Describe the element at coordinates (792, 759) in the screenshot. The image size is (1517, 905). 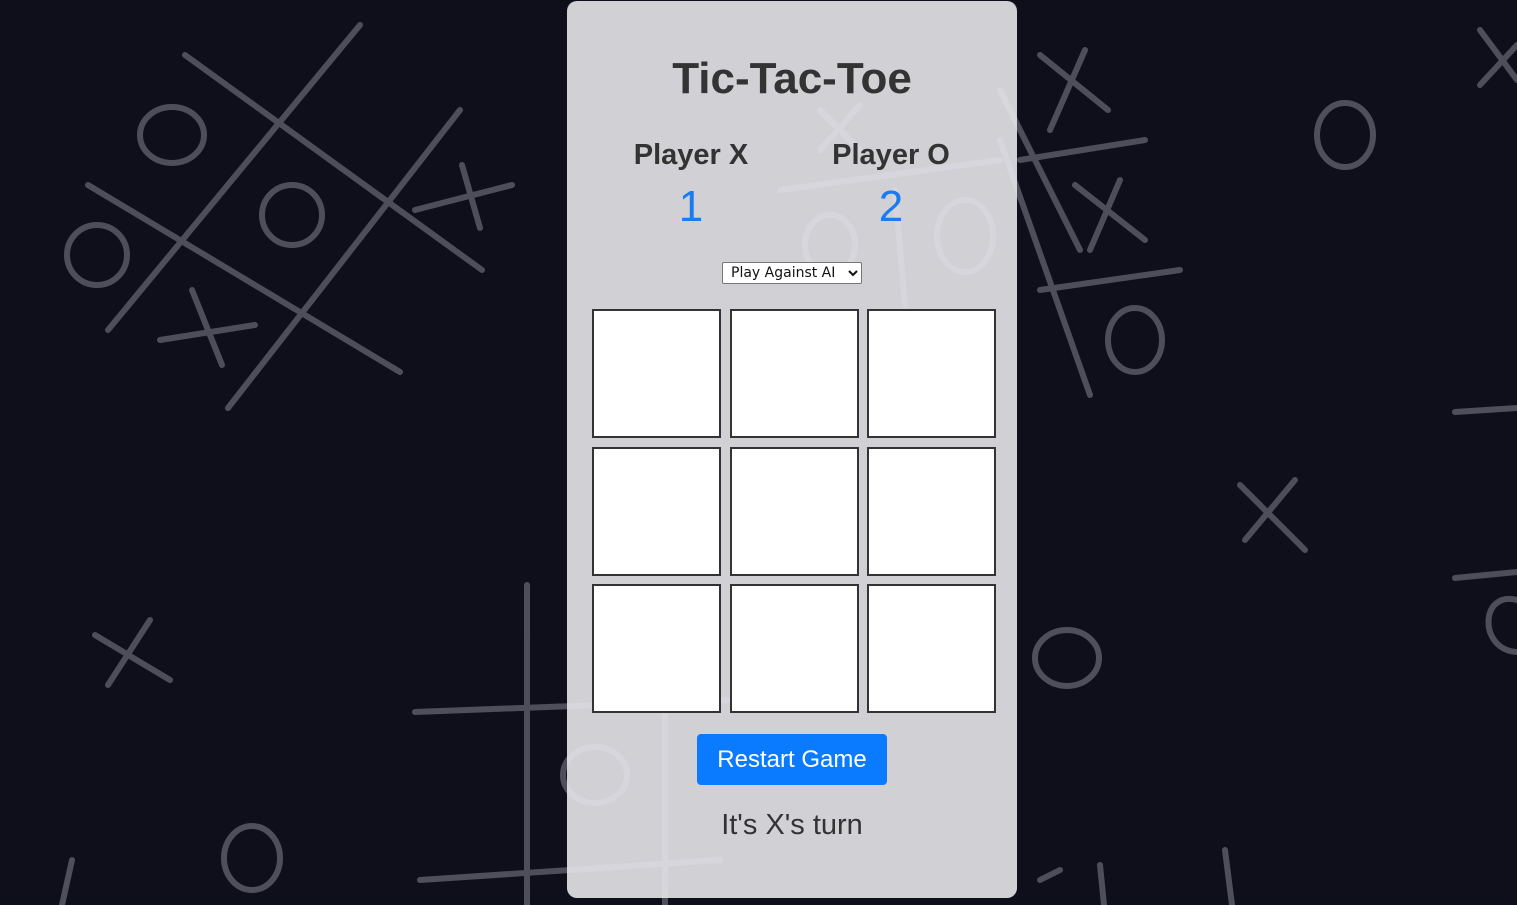
I see `restart-game-button: Restart Game` at that location.